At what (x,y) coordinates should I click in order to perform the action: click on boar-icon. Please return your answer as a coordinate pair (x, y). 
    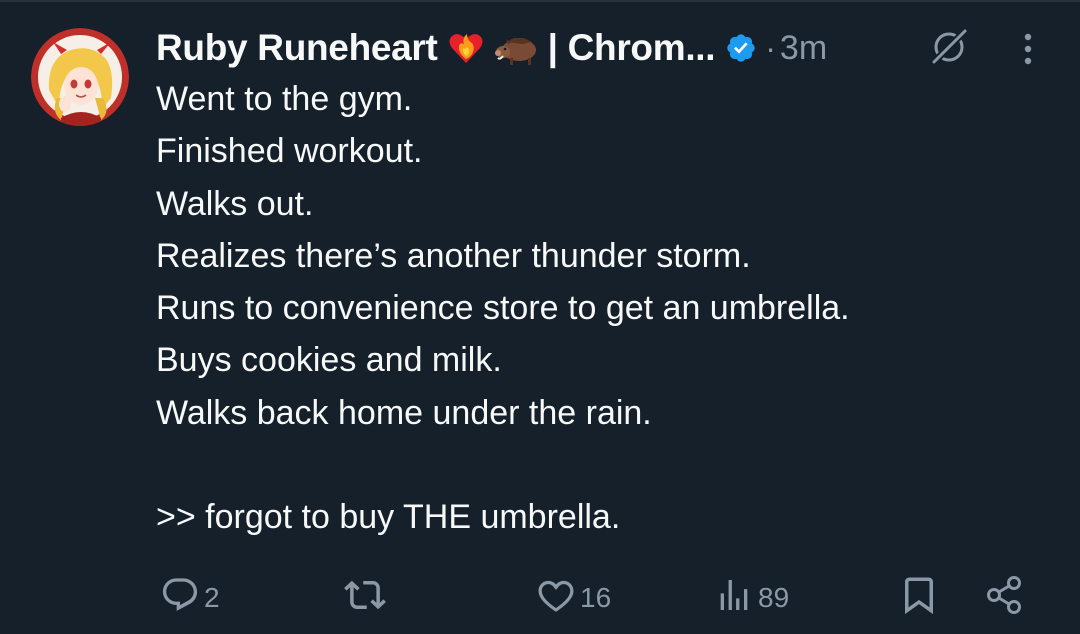
    Looking at the image, I should click on (517, 48).